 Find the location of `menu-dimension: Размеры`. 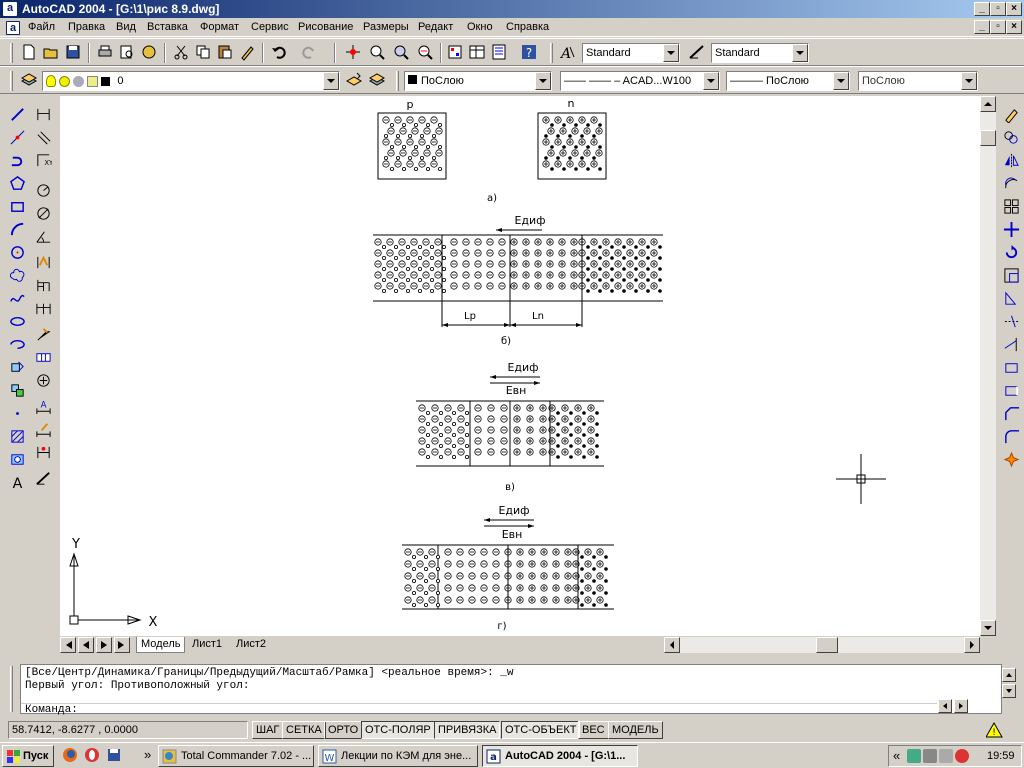

menu-dimension: Размеры is located at coordinates (386, 27).